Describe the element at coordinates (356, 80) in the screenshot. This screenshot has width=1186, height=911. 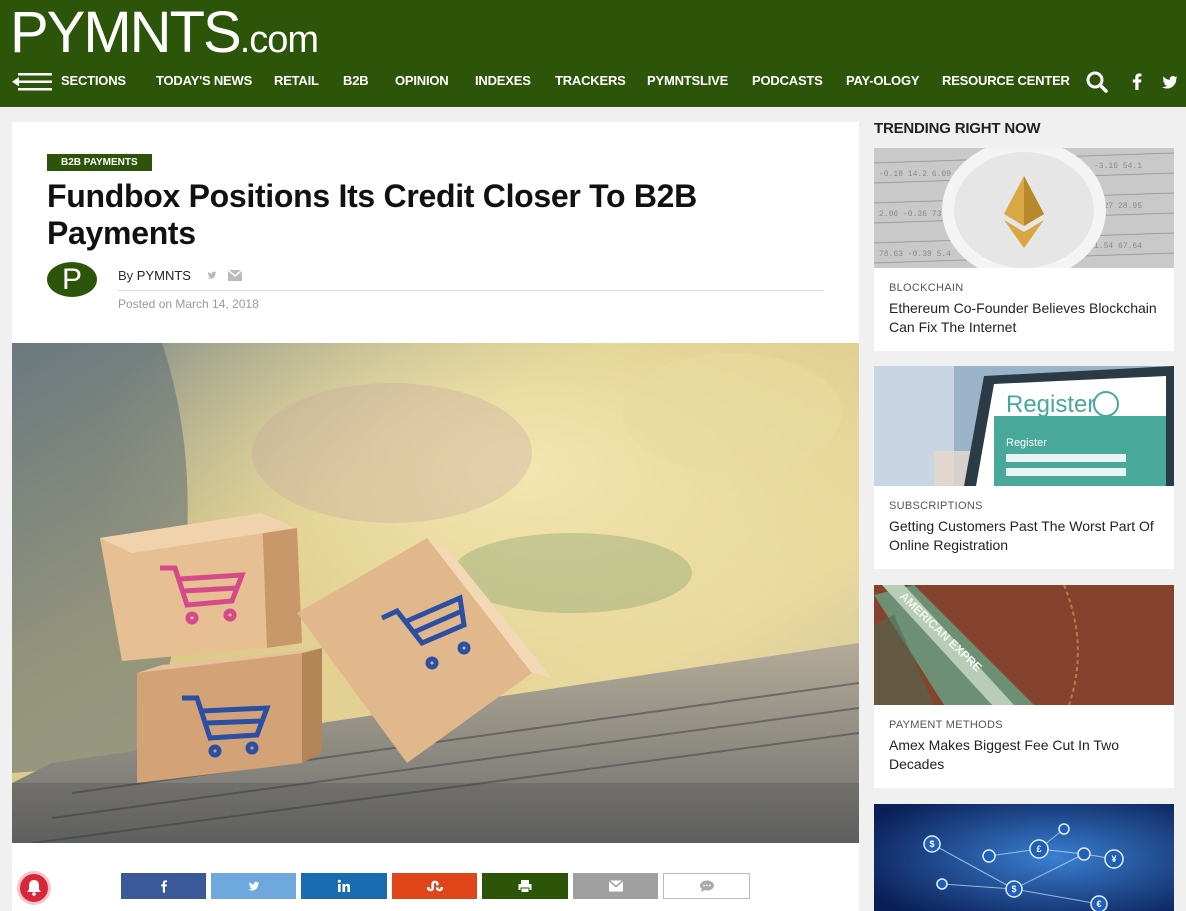
I see `nav-b2b: B2B` at that location.